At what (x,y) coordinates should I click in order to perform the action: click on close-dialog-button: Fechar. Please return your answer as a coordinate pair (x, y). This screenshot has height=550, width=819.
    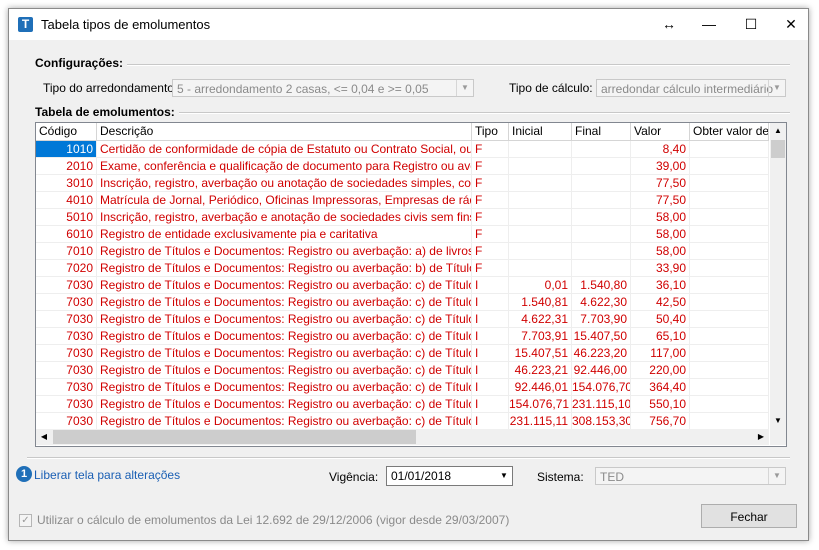
    Looking at the image, I should click on (749, 516).